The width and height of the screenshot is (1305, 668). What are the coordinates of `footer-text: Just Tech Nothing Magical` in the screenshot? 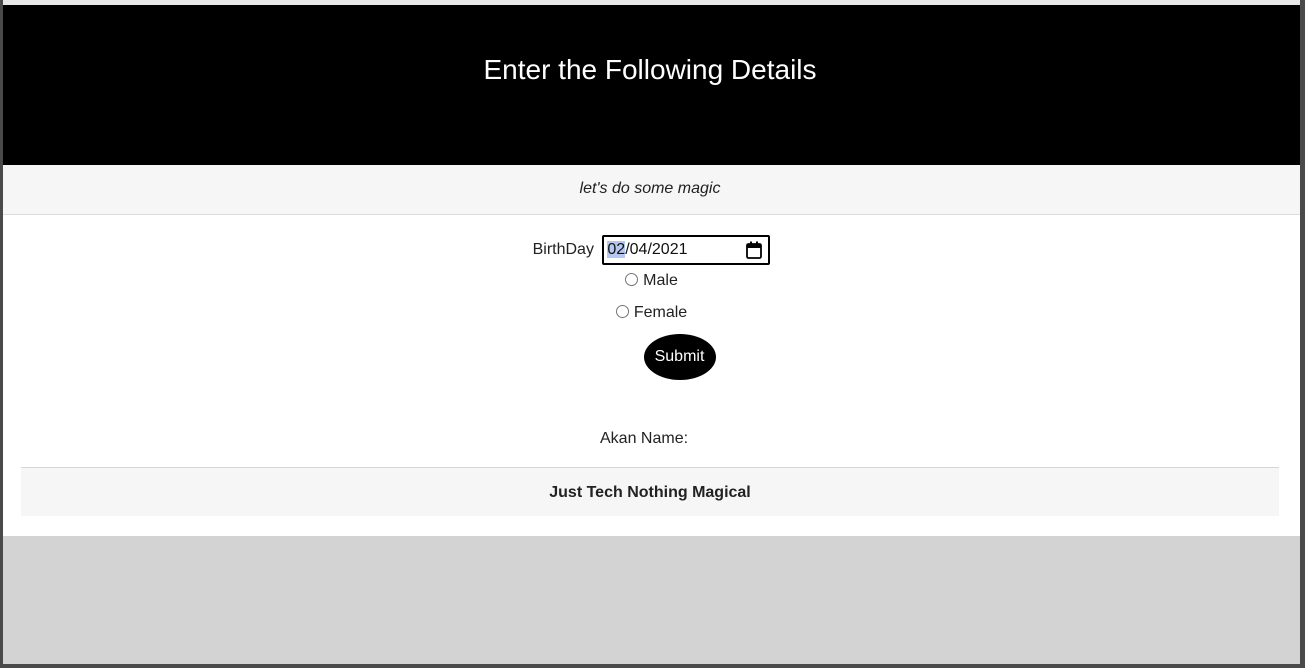 It's located at (650, 492).